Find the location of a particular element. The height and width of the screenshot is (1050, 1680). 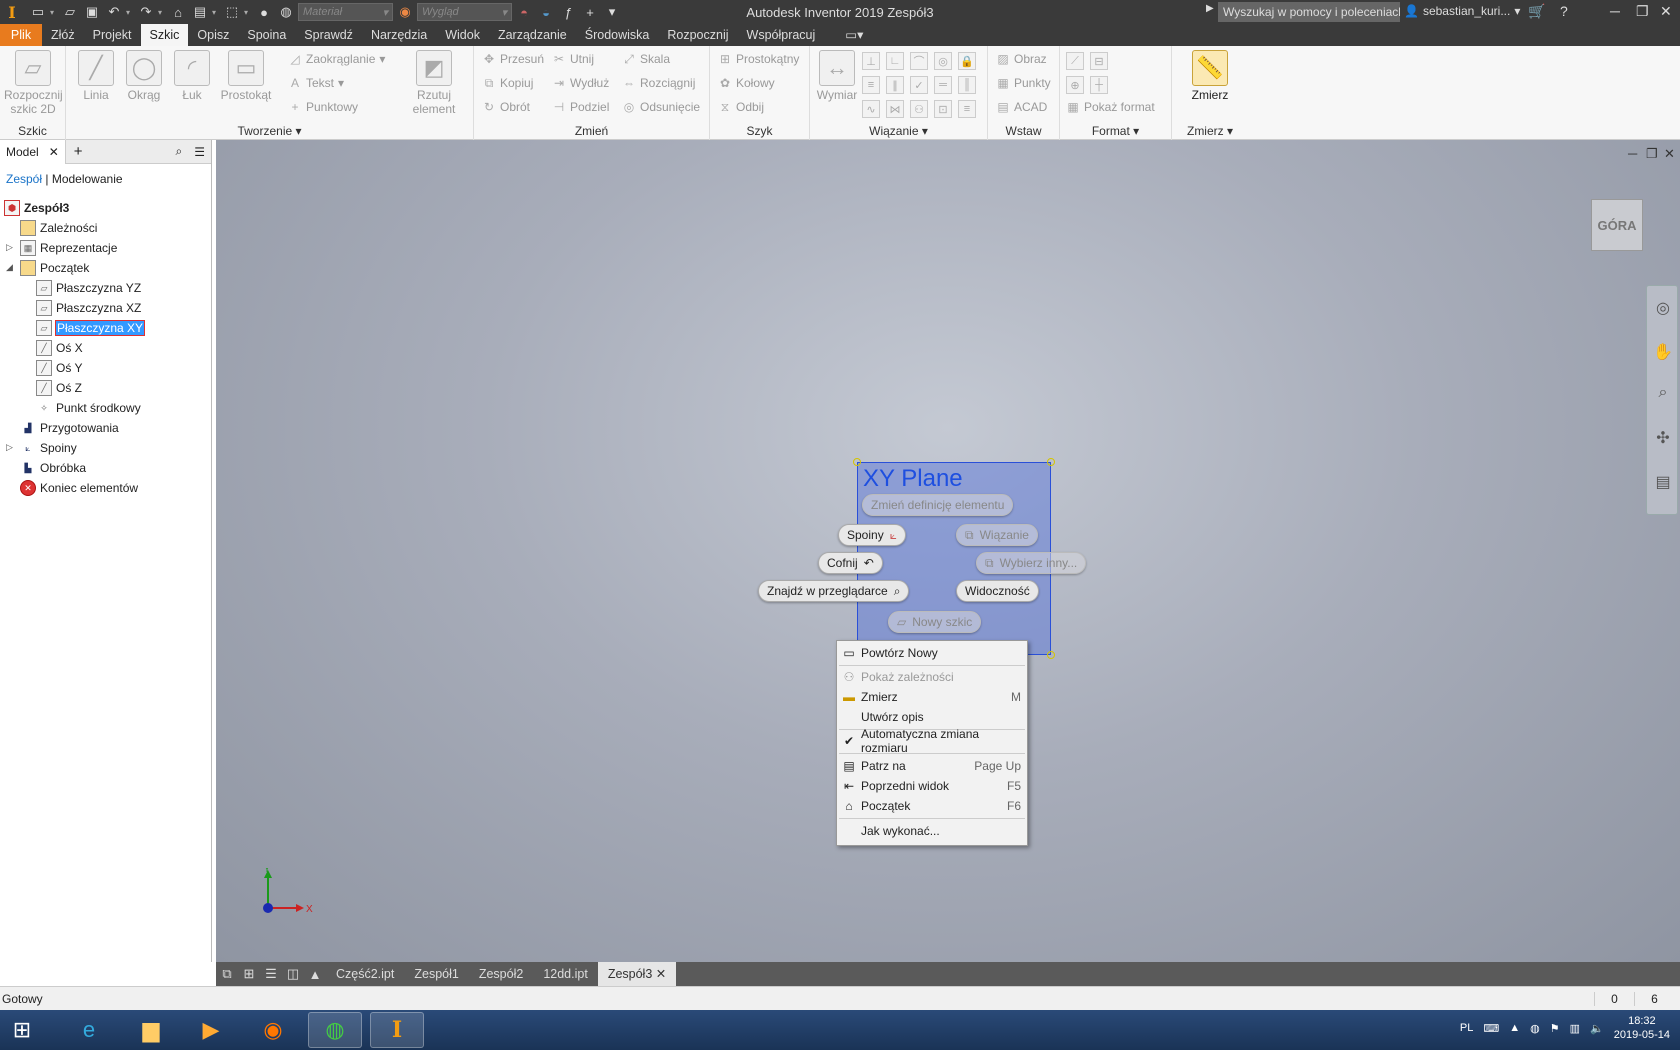

arc-button: ◜ Łuk is located at coordinates (192, 76).